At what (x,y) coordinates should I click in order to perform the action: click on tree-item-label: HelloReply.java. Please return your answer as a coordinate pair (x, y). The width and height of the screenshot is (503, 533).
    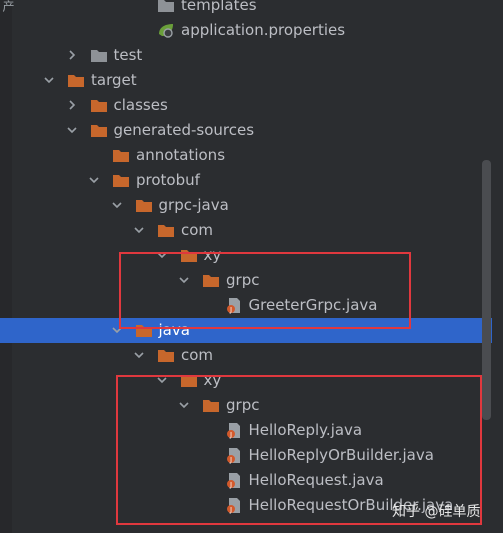
    Looking at the image, I should click on (305, 430).